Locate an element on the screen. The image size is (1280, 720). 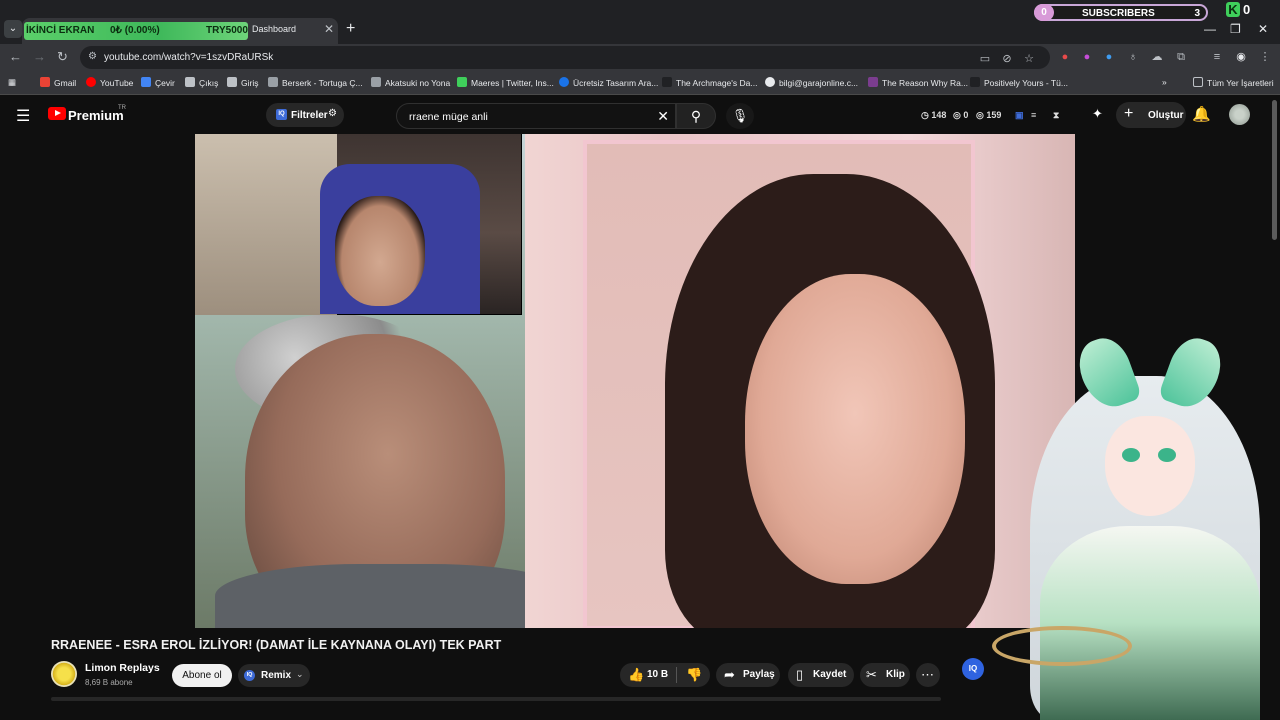
subscribers-count: 3 is located at coordinates (1197, 13).